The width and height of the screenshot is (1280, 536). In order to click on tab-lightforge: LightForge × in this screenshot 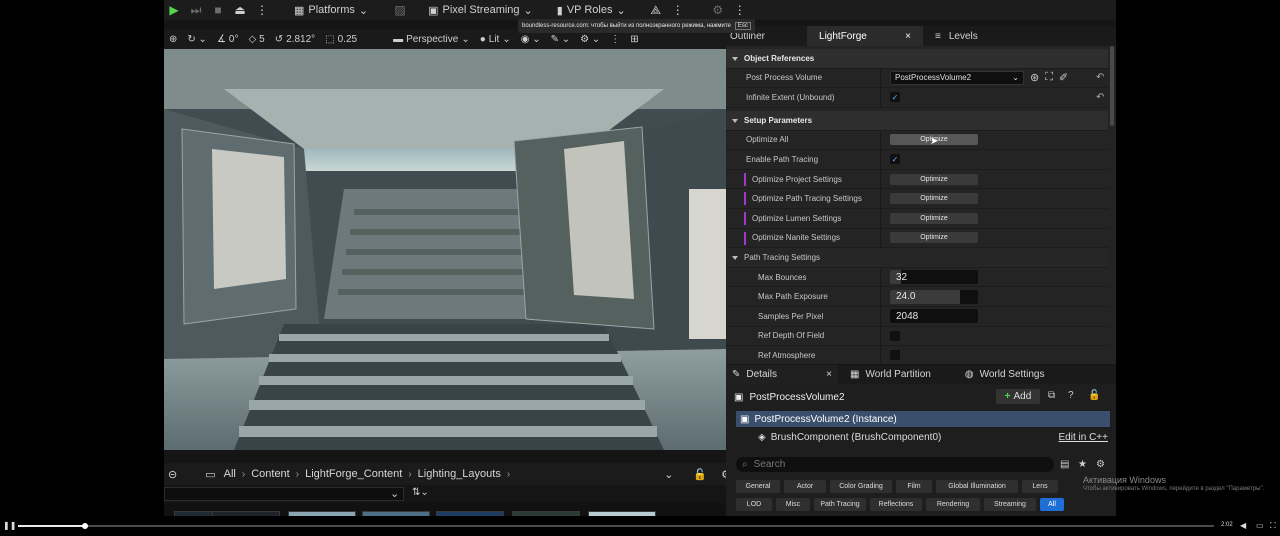, I will do `click(865, 36)`.